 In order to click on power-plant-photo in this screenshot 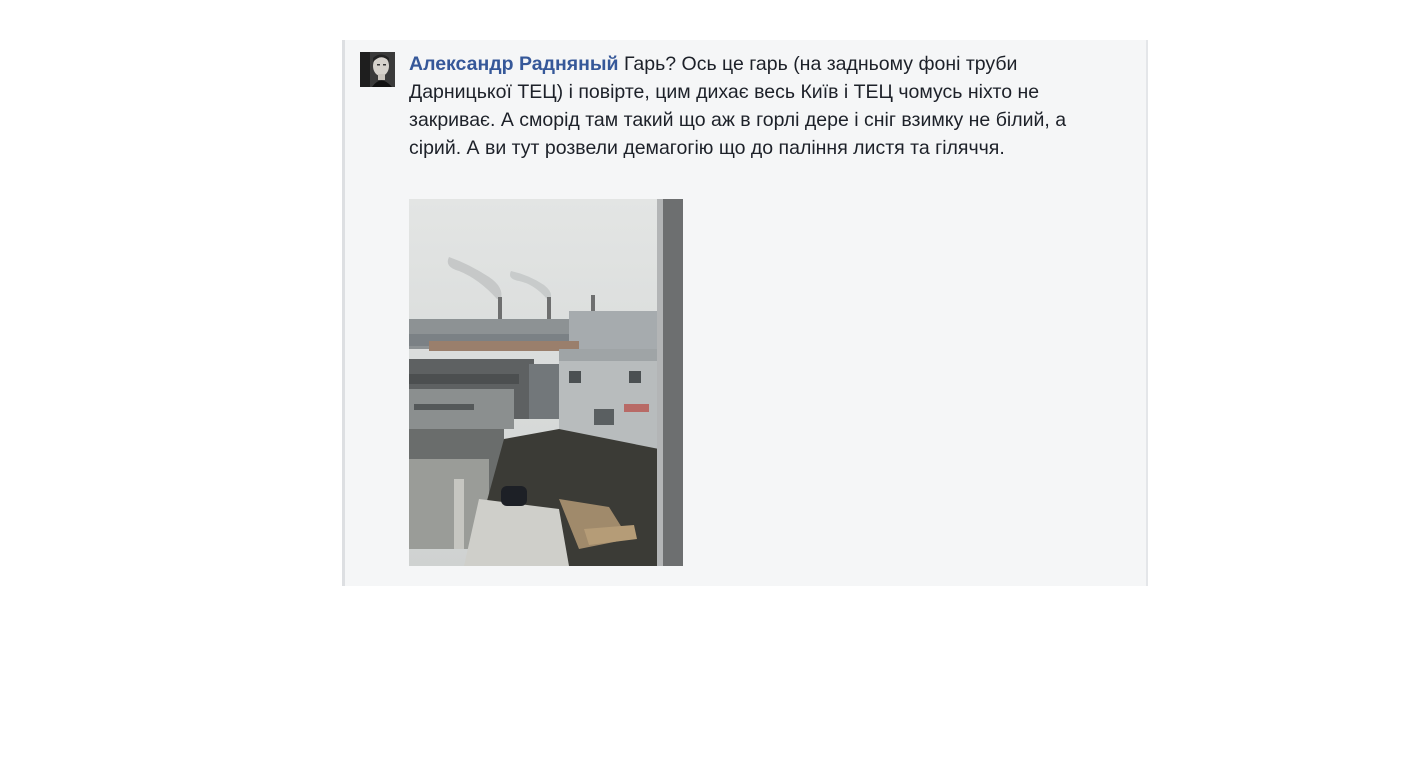, I will do `click(546, 382)`.